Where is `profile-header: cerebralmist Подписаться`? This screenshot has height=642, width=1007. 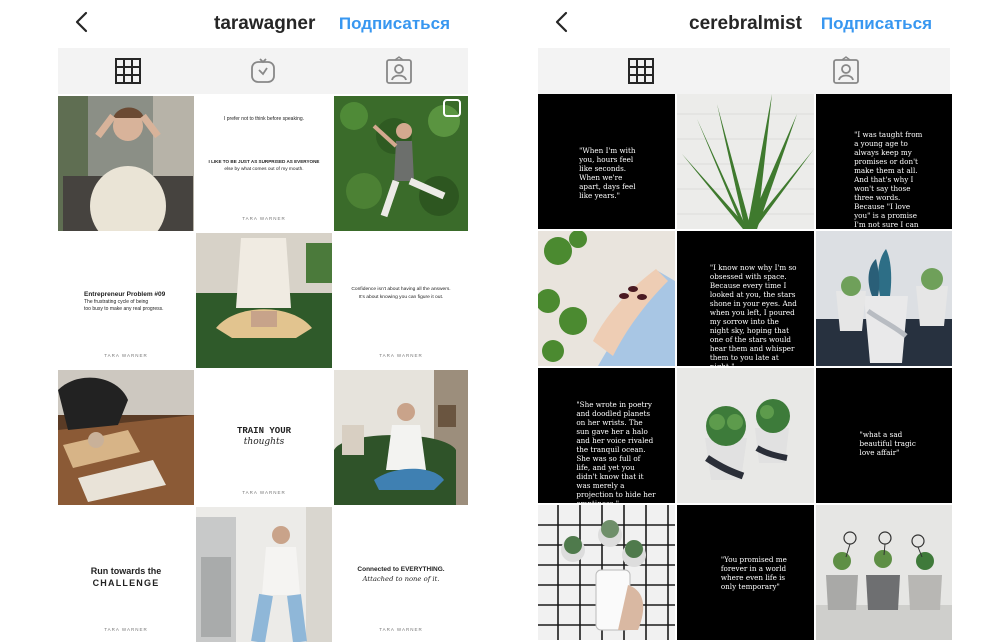
profile-header: cerebralmist Подписаться is located at coordinates (744, 24).